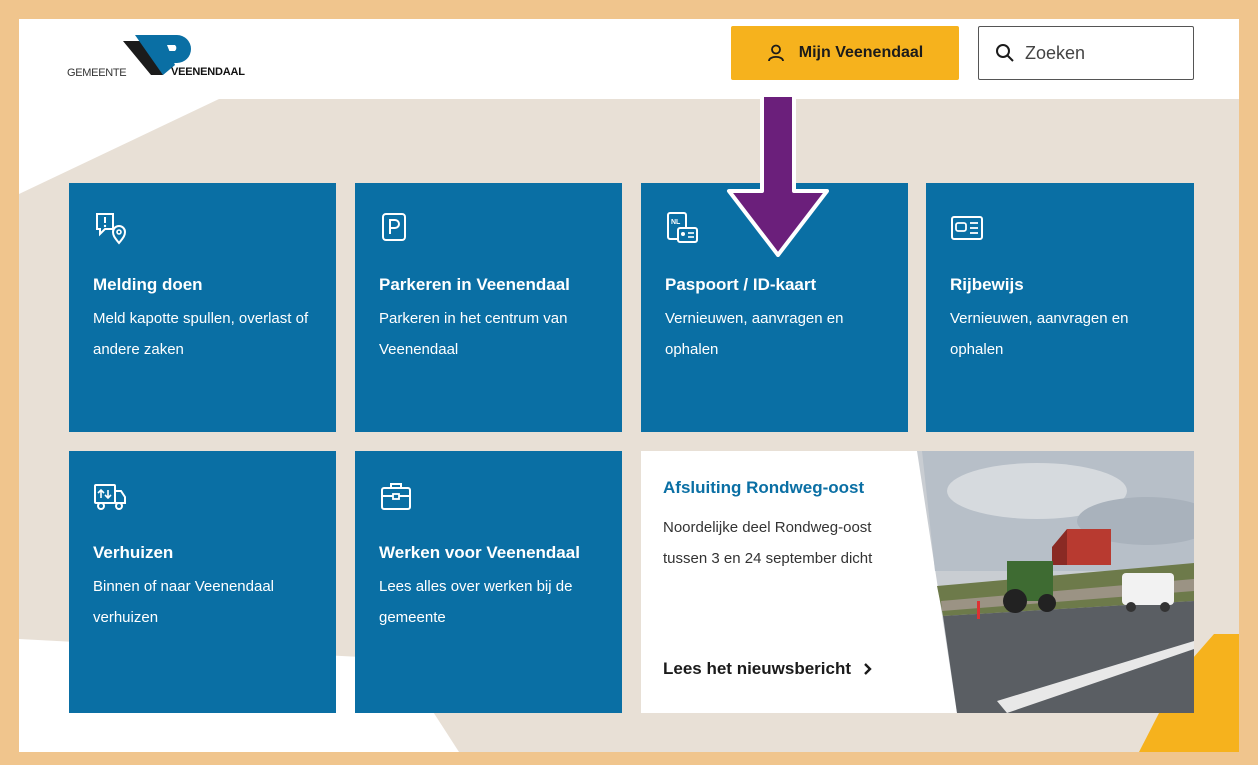 This screenshot has width=1258, height=765. I want to click on mijn-veenendaal-button: Mijn Veenendaal, so click(845, 53).